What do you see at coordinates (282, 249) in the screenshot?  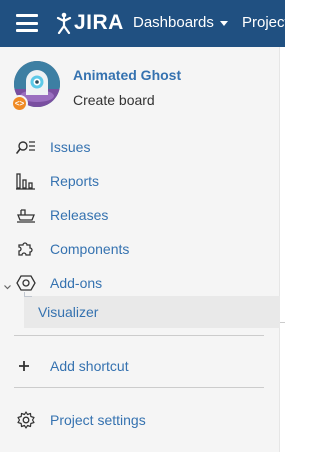 I see `main-content-area` at bounding box center [282, 249].